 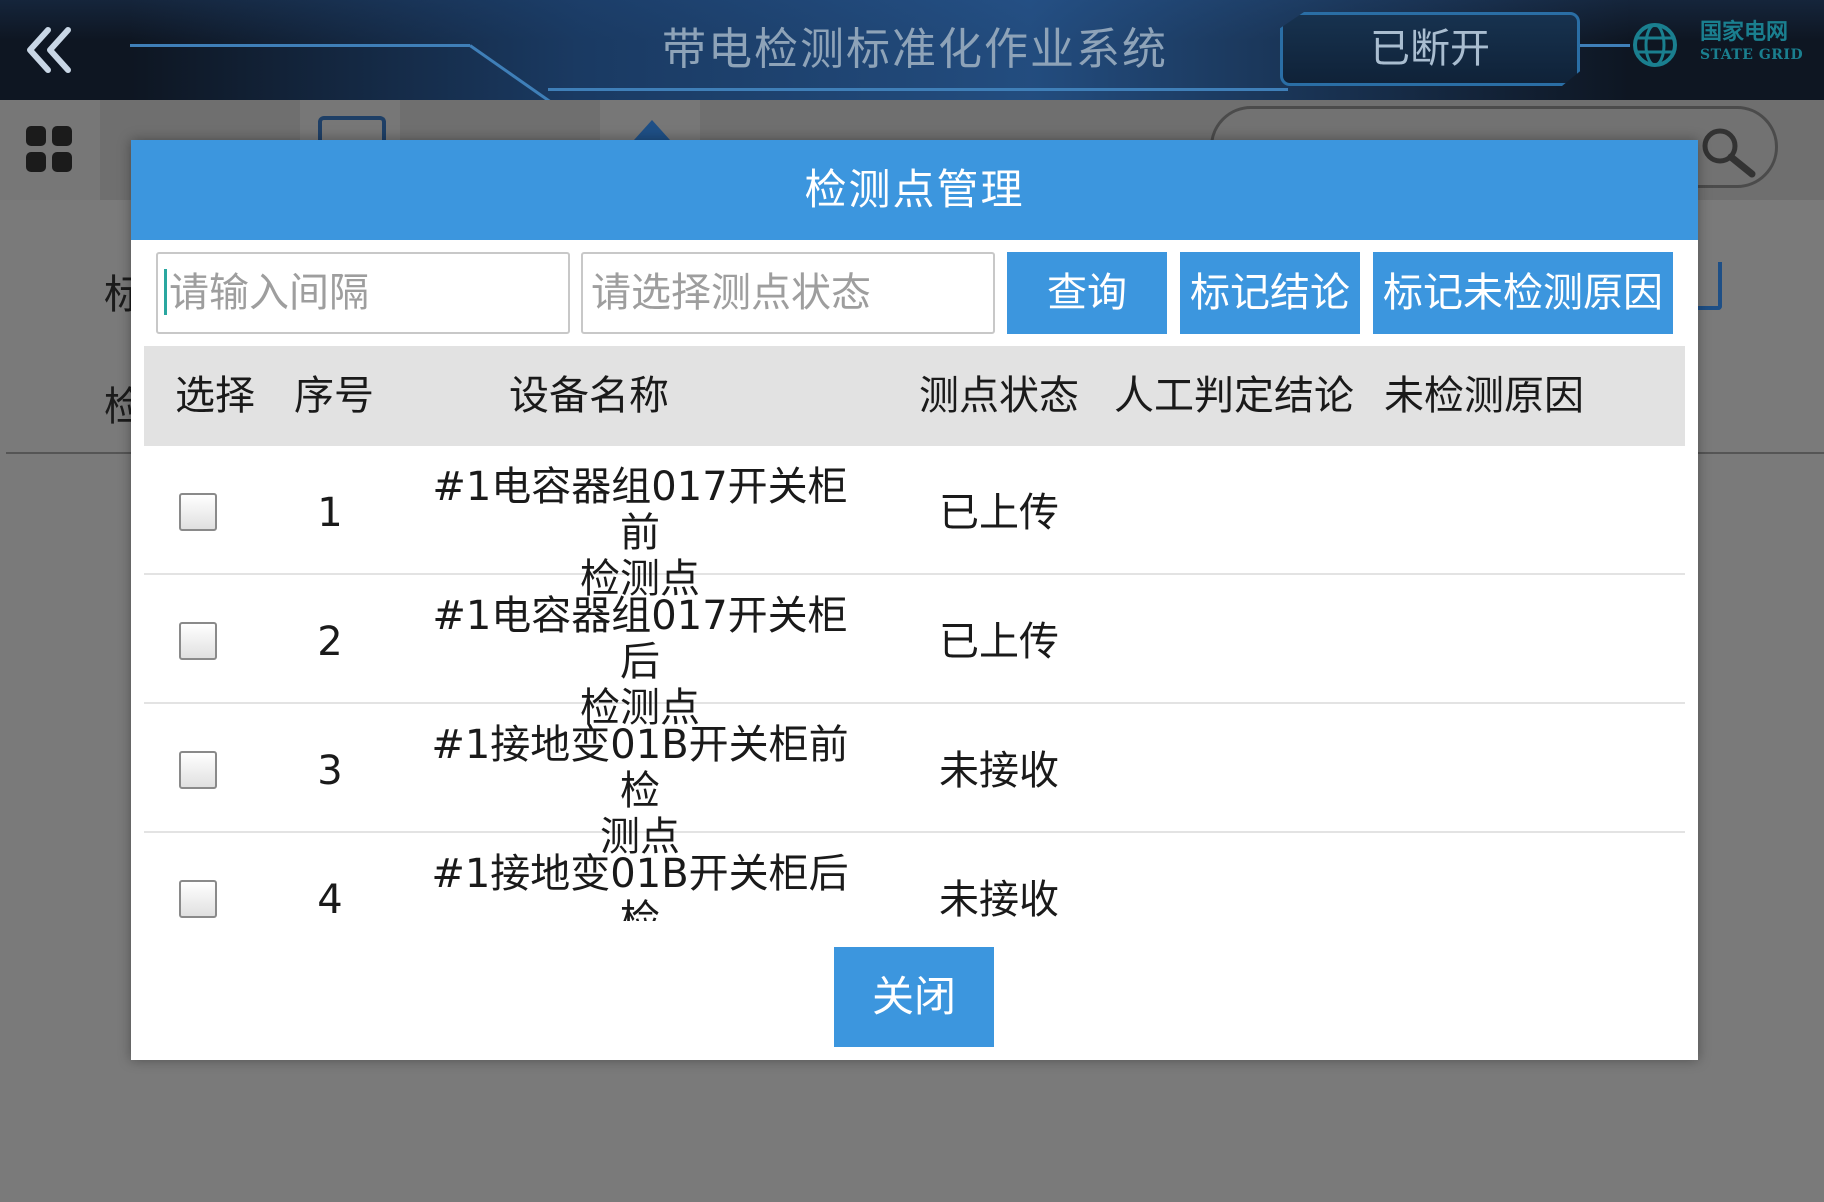 What do you see at coordinates (999, 396) in the screenshot?
I see `column-header-point-status: 测点状态` at bounding box center [999, 396].